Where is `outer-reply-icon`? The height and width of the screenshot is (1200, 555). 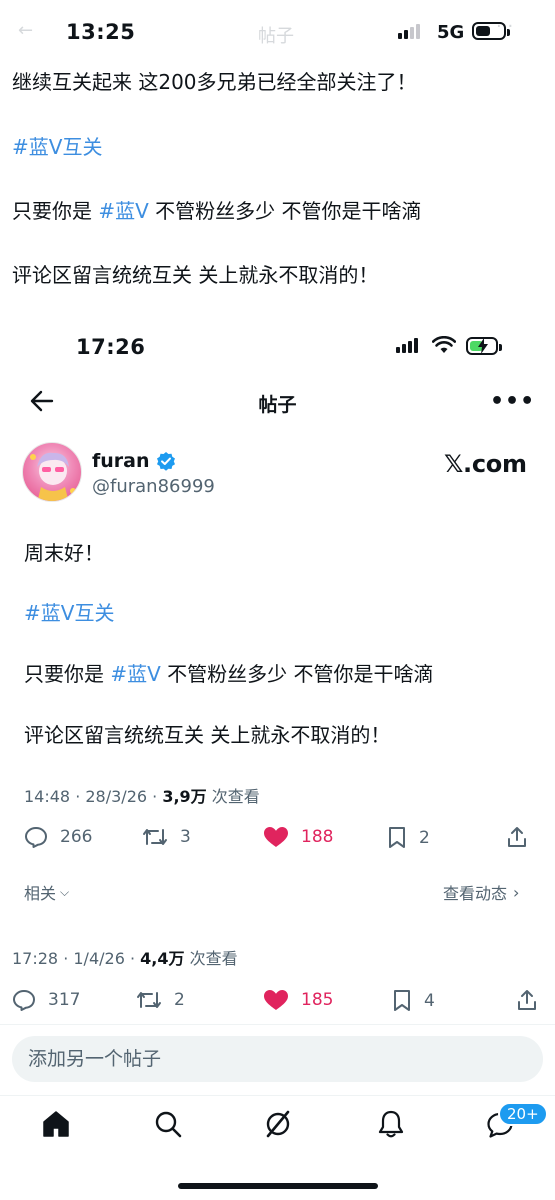 outer-reply-icon is located at coordinates (24, 1000).